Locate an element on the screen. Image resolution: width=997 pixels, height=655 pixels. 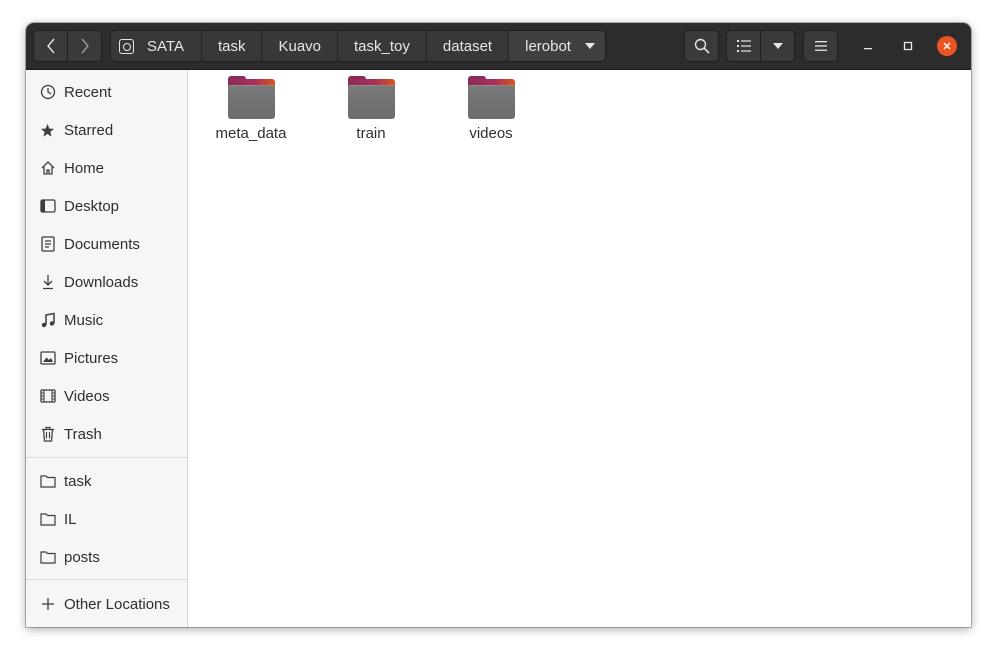
sidebar-item-label: Videos is located at coordinates (87, 396).